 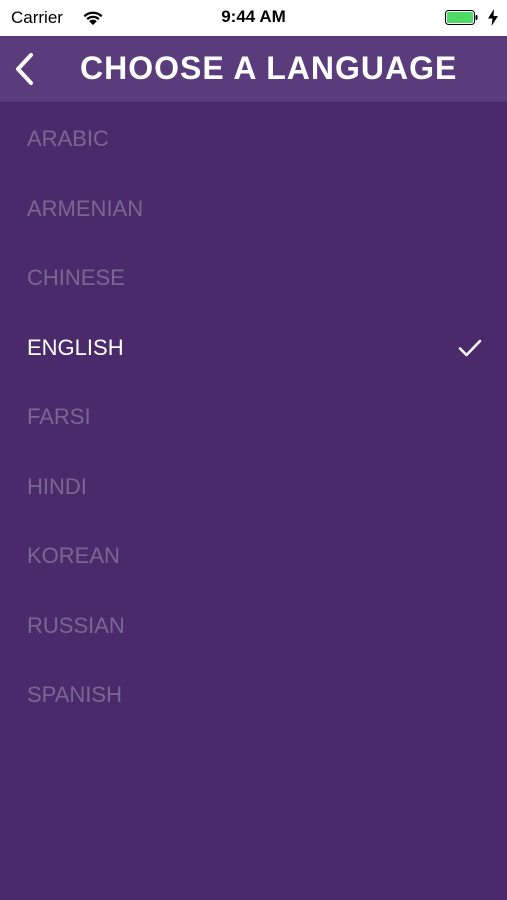 I want to click on language-row-armenian: ARMENIAN, so click(x=253, y=208).